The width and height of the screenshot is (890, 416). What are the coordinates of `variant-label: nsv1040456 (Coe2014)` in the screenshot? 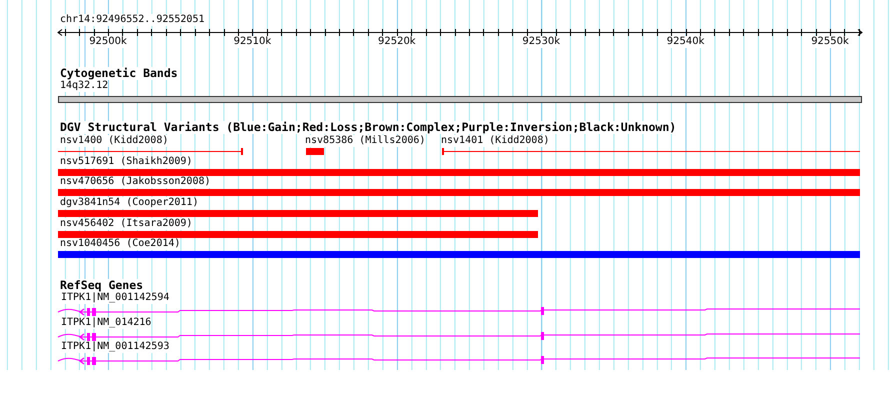 It's located at (120, 244).